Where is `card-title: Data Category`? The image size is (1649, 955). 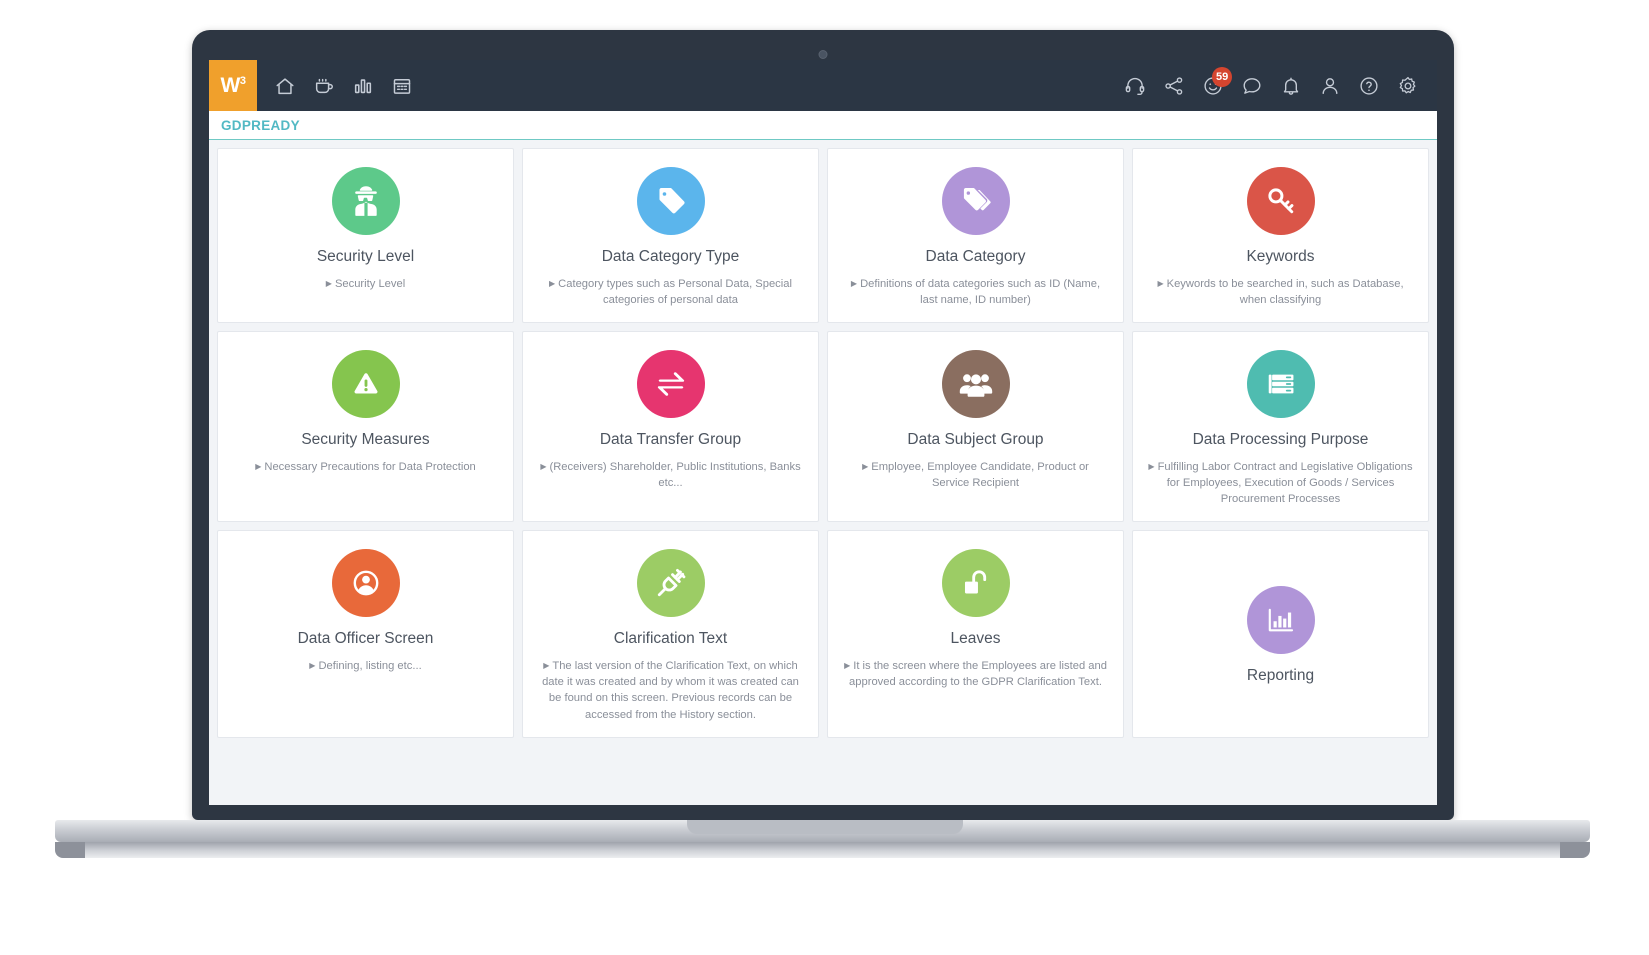
card-title: Data Category is located at coordinates (975, 256).